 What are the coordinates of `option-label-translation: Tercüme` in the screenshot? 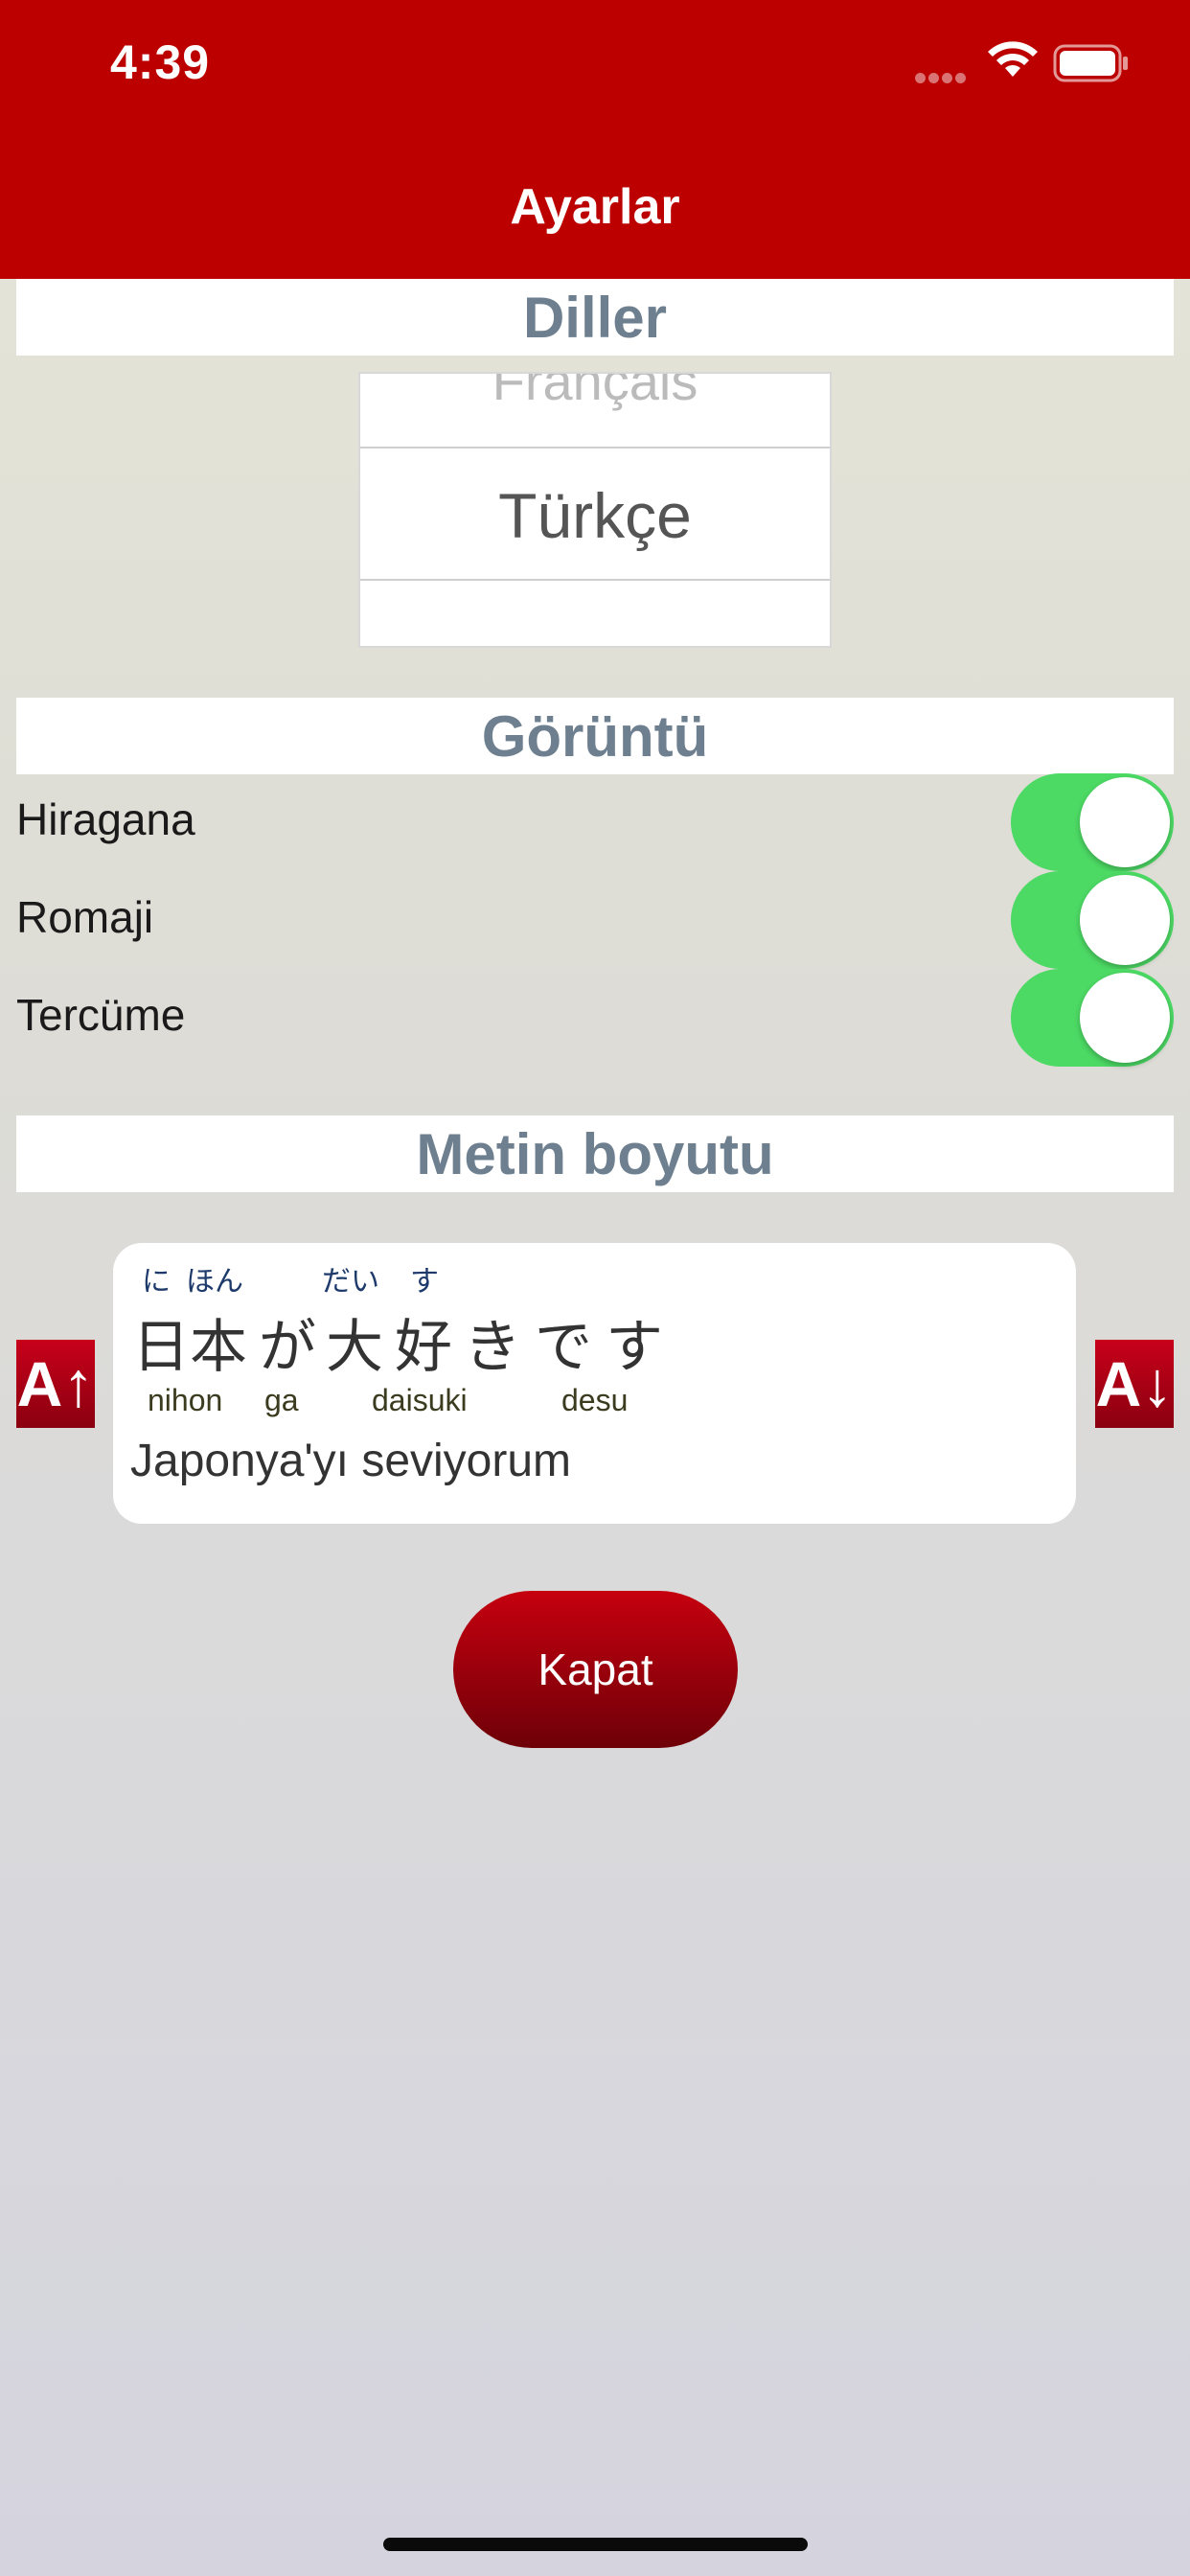 It's located at (101, 1015).